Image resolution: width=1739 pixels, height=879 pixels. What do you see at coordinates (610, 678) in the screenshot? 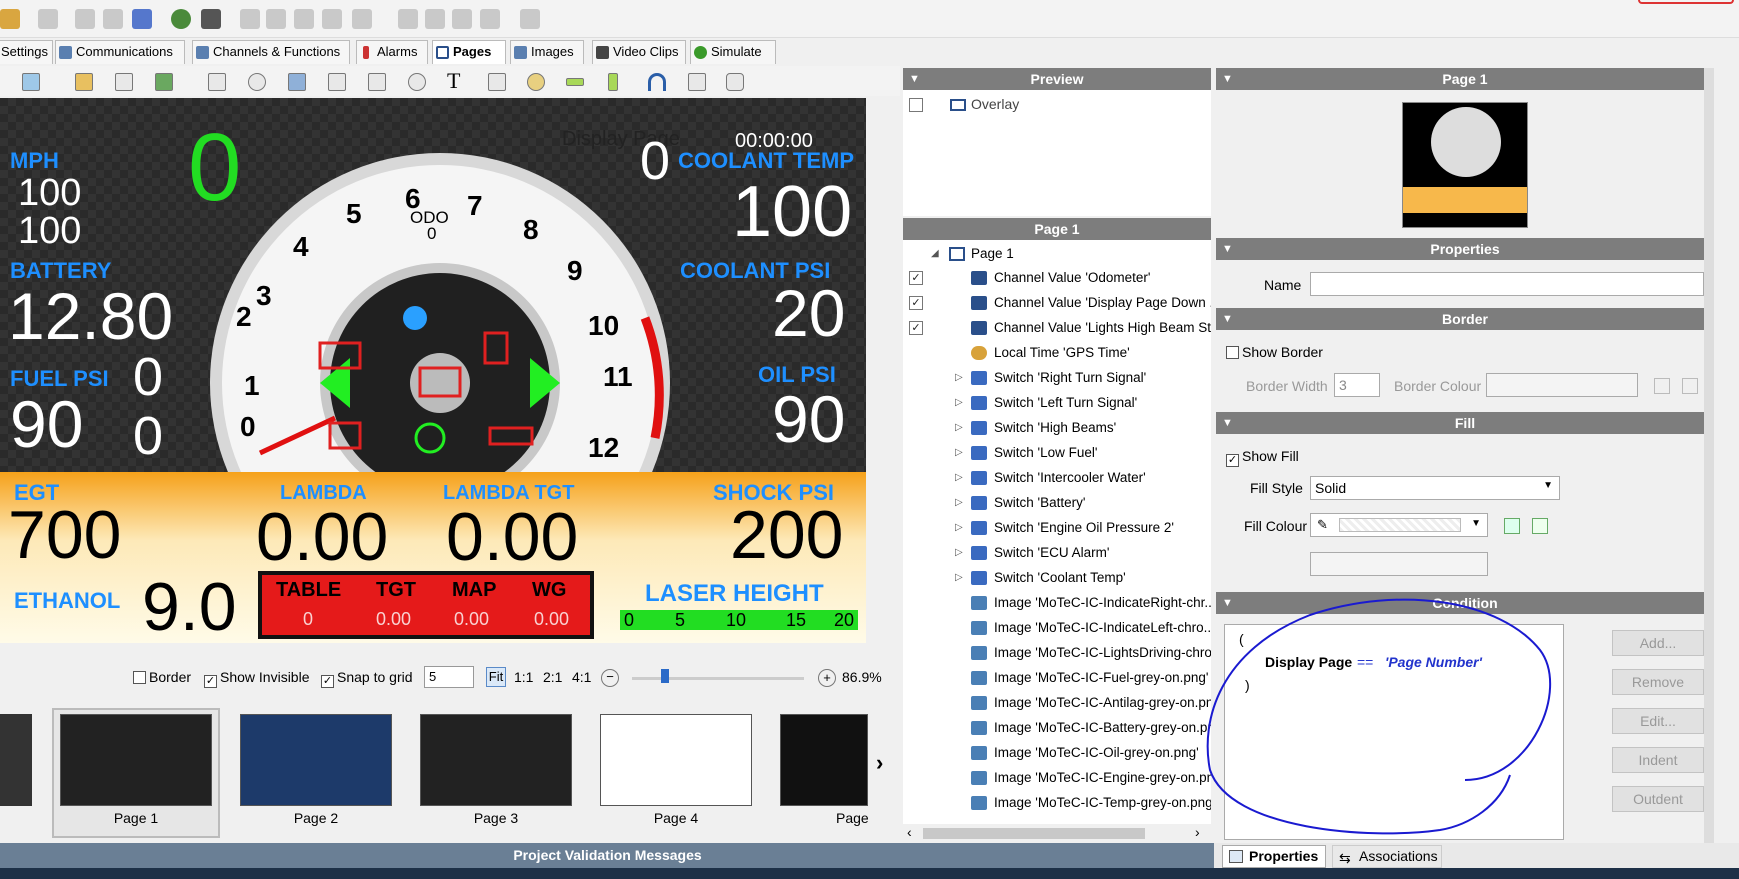
I see `zoom-out-icon: −` at bounding box center [610, 678].